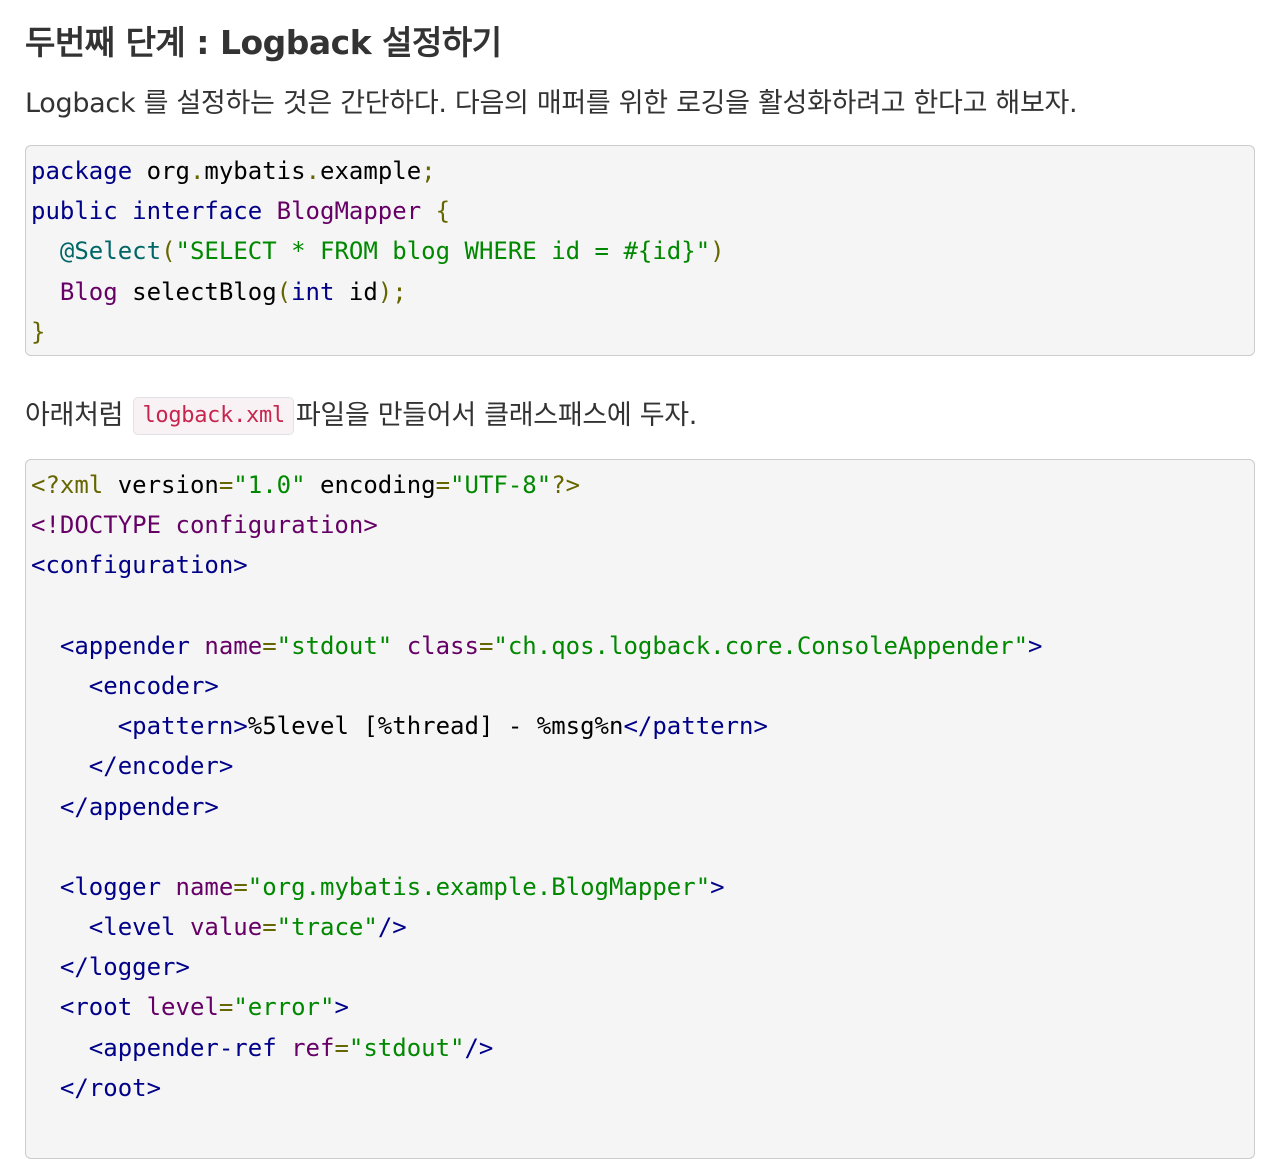 This screenshot has height=1159, width=1280. I want to click on section-title: 두번째 단계 : Logback 설정하기, so click(263, 42).